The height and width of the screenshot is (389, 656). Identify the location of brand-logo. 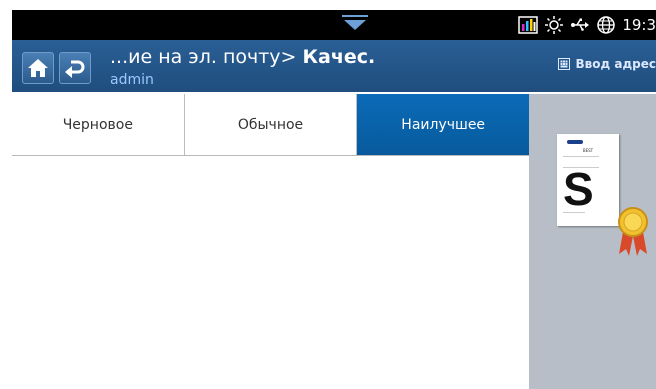
(575, 142).